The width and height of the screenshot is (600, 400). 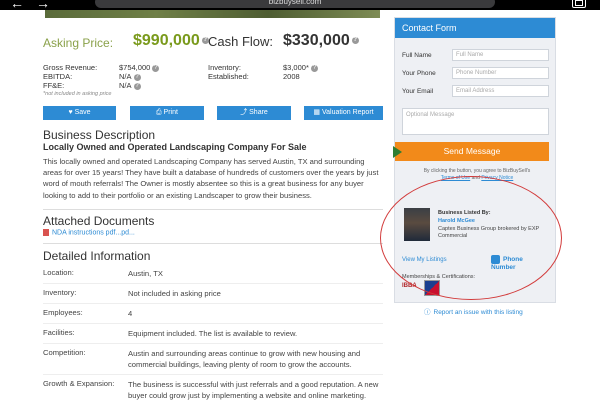 I want to click on view-my-listings-link: View My Listings, so click(x=424, y=260).